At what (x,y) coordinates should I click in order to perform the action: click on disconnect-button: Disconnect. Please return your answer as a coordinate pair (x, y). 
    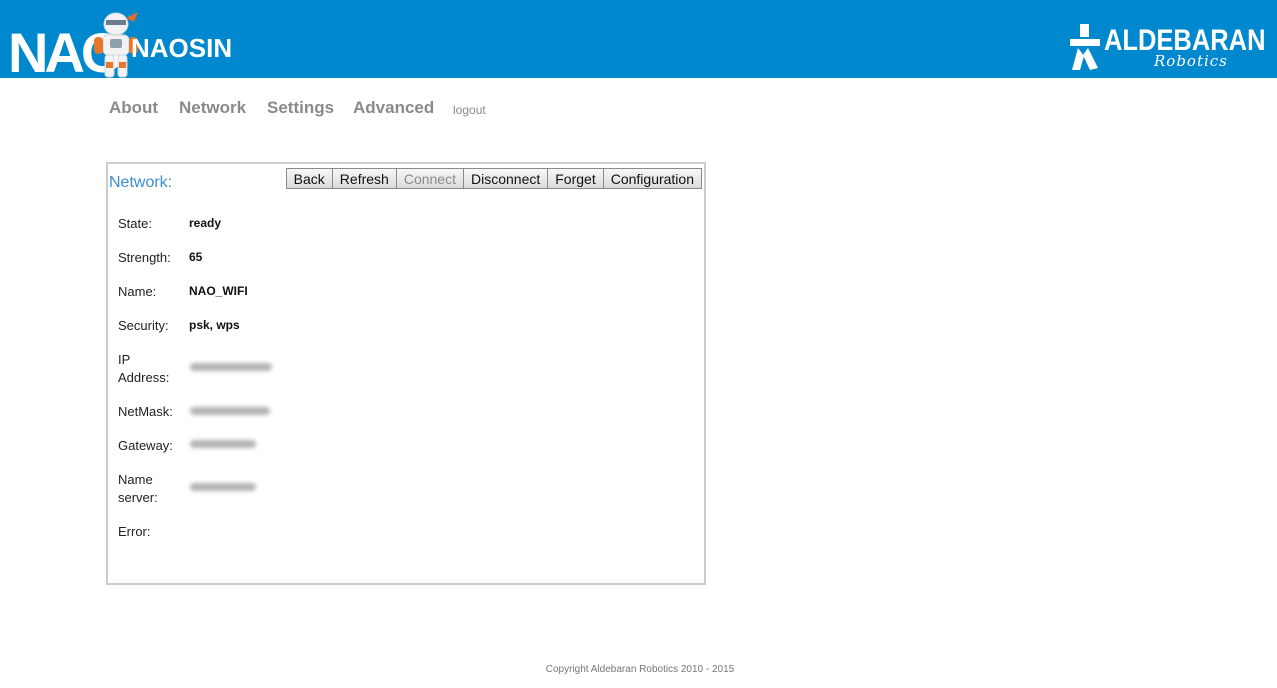
    Looking at the image, I should click on (505, 178).